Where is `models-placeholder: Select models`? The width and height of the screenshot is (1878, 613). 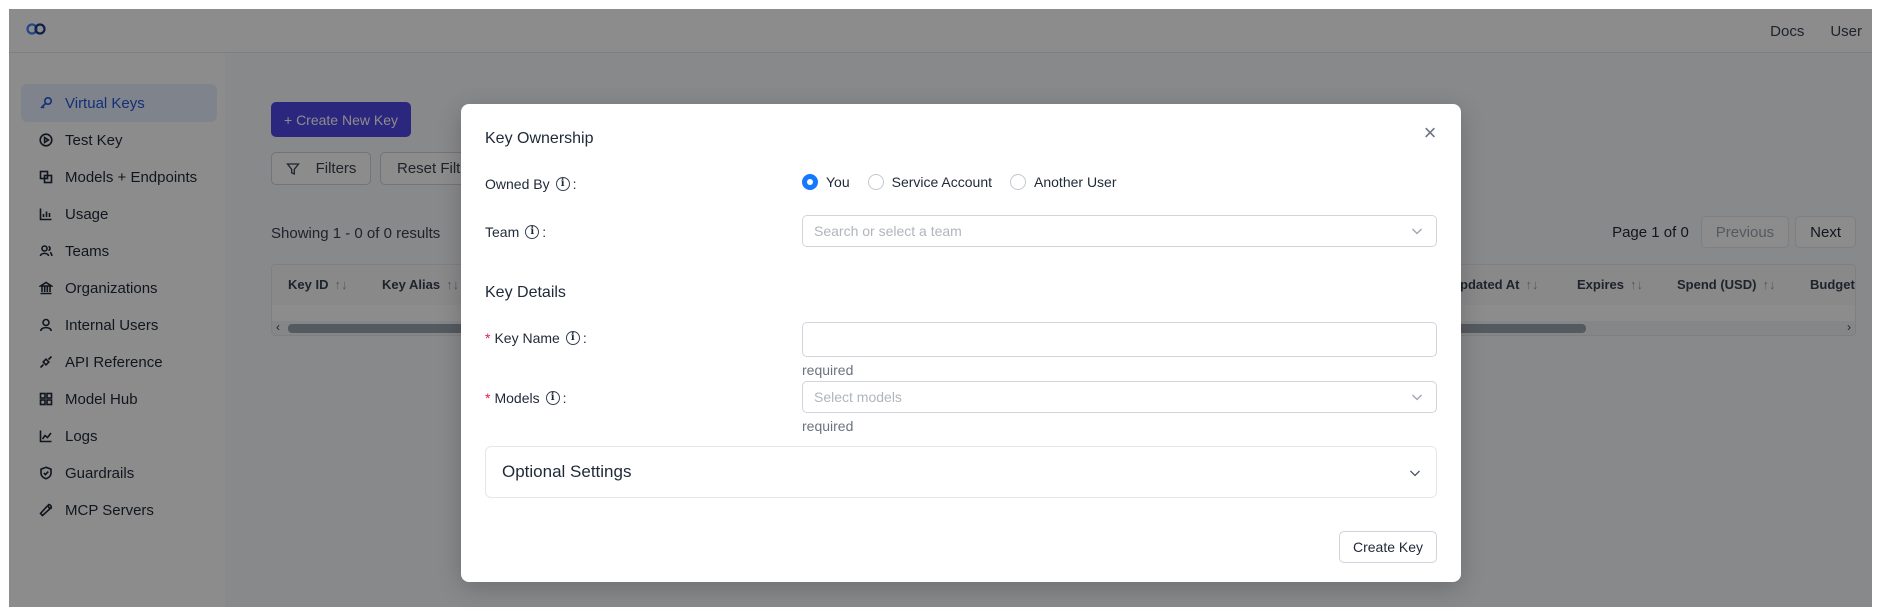 models-placeholder: Select models is located at coordinates (858, 397).